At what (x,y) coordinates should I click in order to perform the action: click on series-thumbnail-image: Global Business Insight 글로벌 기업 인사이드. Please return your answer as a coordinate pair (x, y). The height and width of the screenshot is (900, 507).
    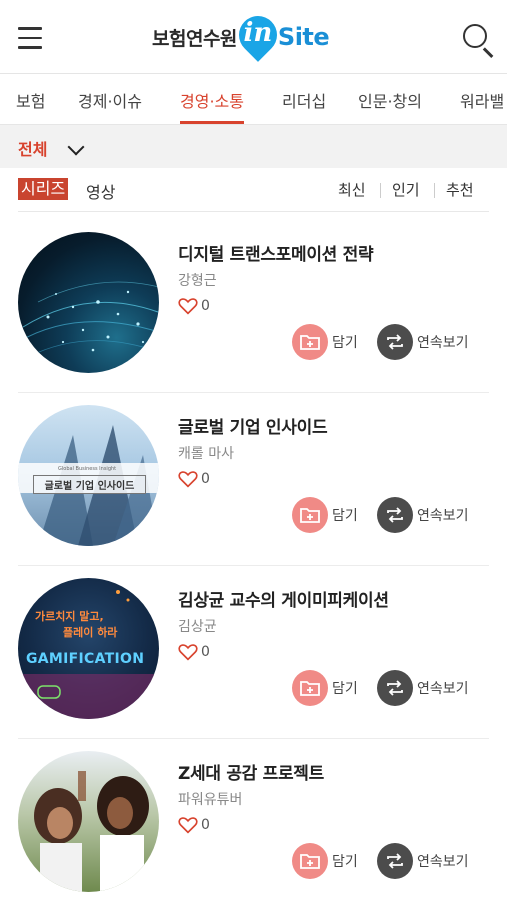
    Looking at the image, I should click on (88, 475).